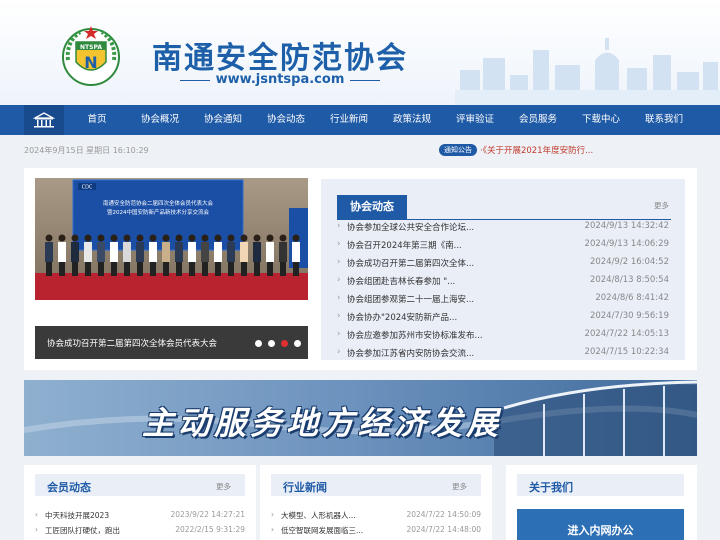 Image resolution: width=720 pixels, height=540 pixels. Describe the element at coordinates (372, 207) in the screenshot. I see `association-news-tab: 协会动态` at that location.